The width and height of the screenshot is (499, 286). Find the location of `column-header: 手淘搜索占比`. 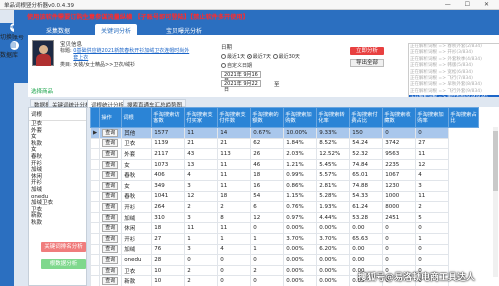

column-header: 手淘搜索占比 is located at coordinates (464, 117).